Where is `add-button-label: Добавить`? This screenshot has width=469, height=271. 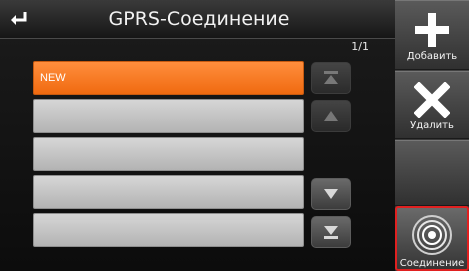 add-button-label: Добавить is located at coordinates (432, 56).